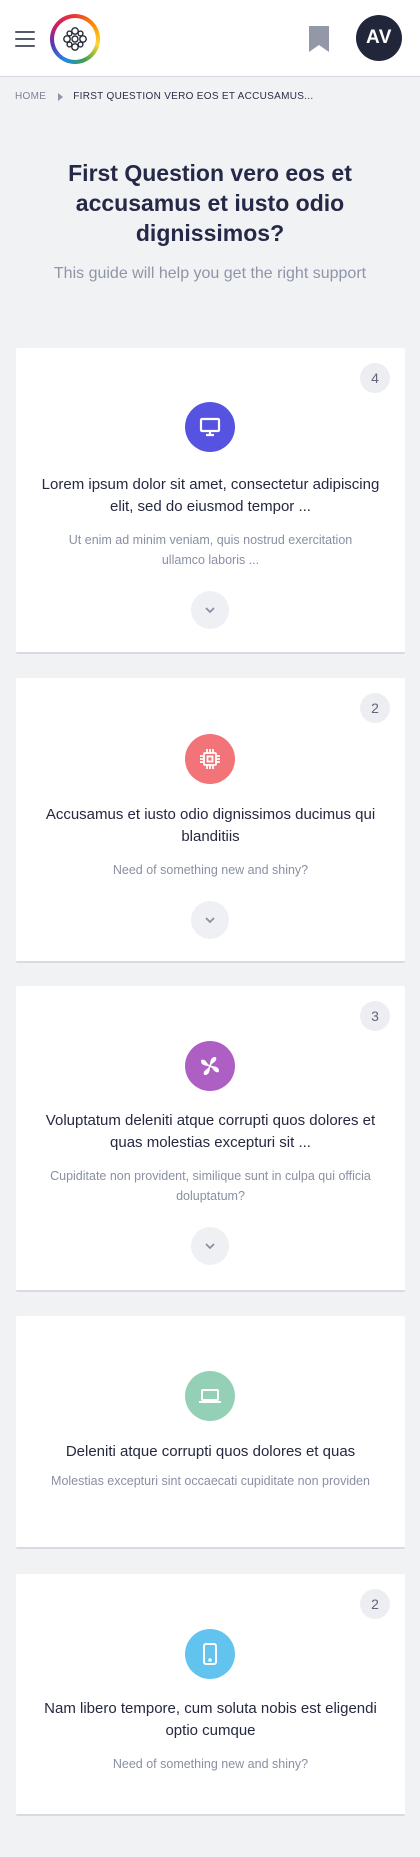  Describe the element at coordinates (61, 96) in the screenshot. I see `breadcrumb-separator-icon` at that location.